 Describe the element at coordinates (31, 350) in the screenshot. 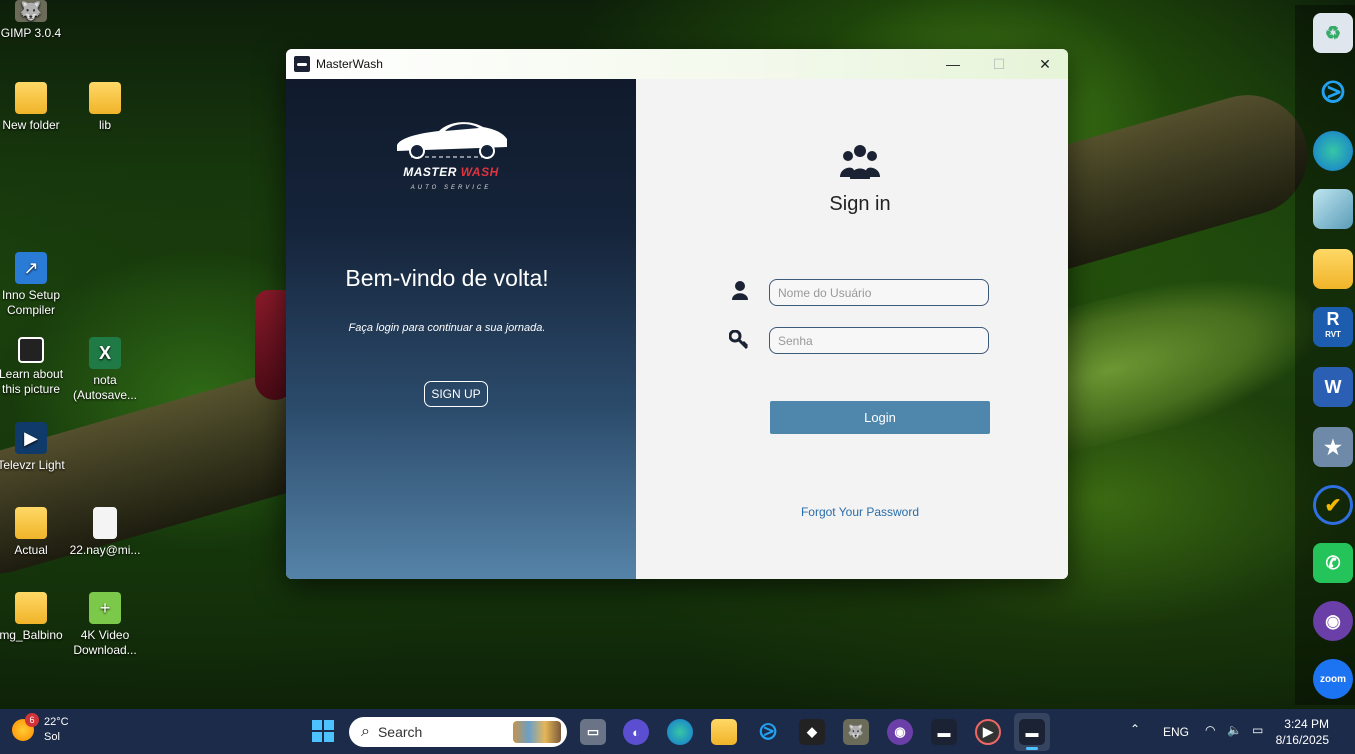

I see `camera-icon` at that location.